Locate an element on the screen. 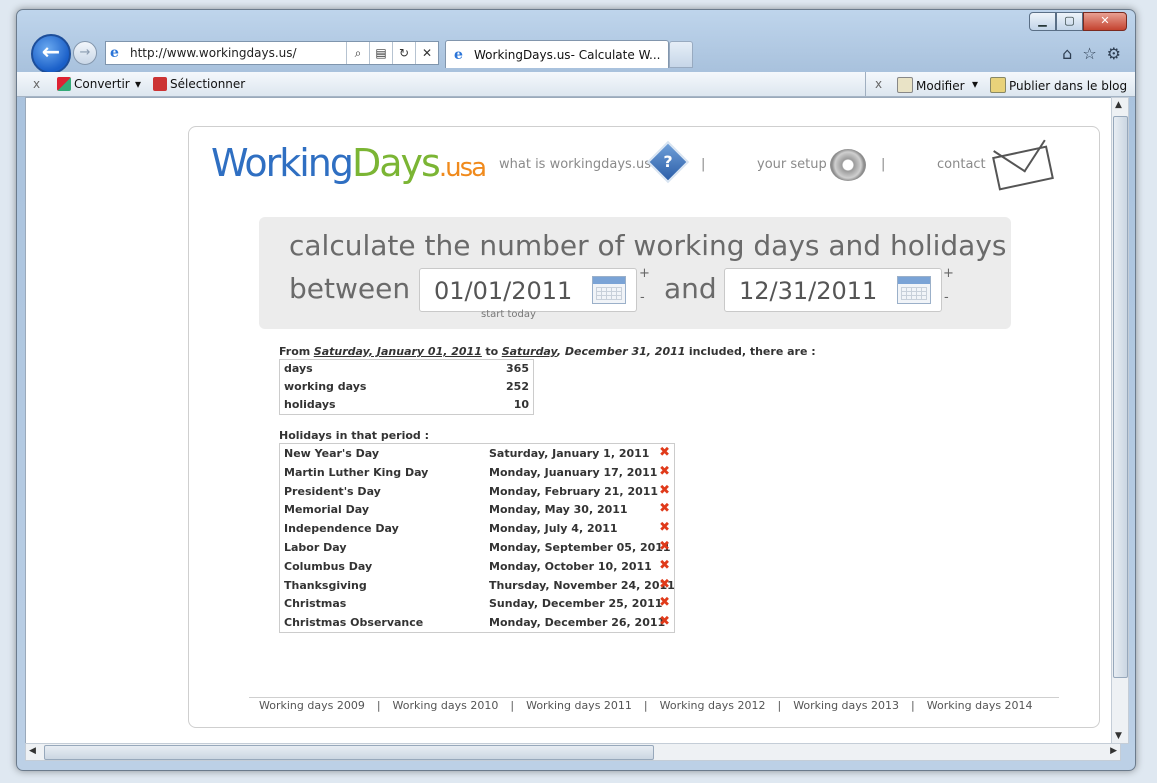 Image resolution: width=1157 pixels, height=783 pixels. horizontal-scrollbar: ◀ ▶ is located at coordinates (573, 752).